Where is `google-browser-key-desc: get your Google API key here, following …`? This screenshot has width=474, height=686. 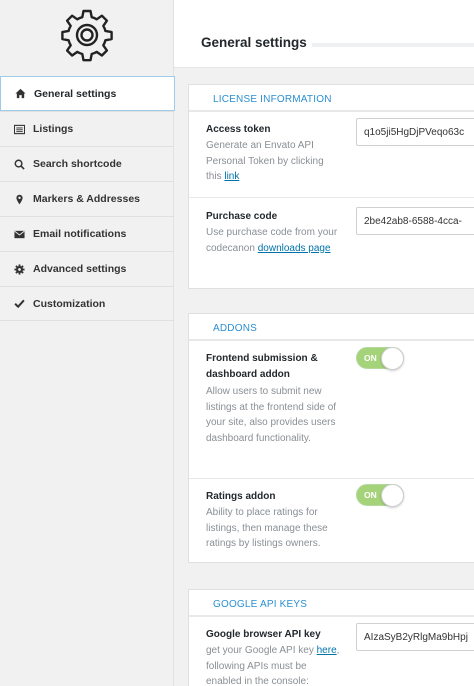
google-browser-key-desc: get your Google API key here, following … is located at coordinates (273, 665).